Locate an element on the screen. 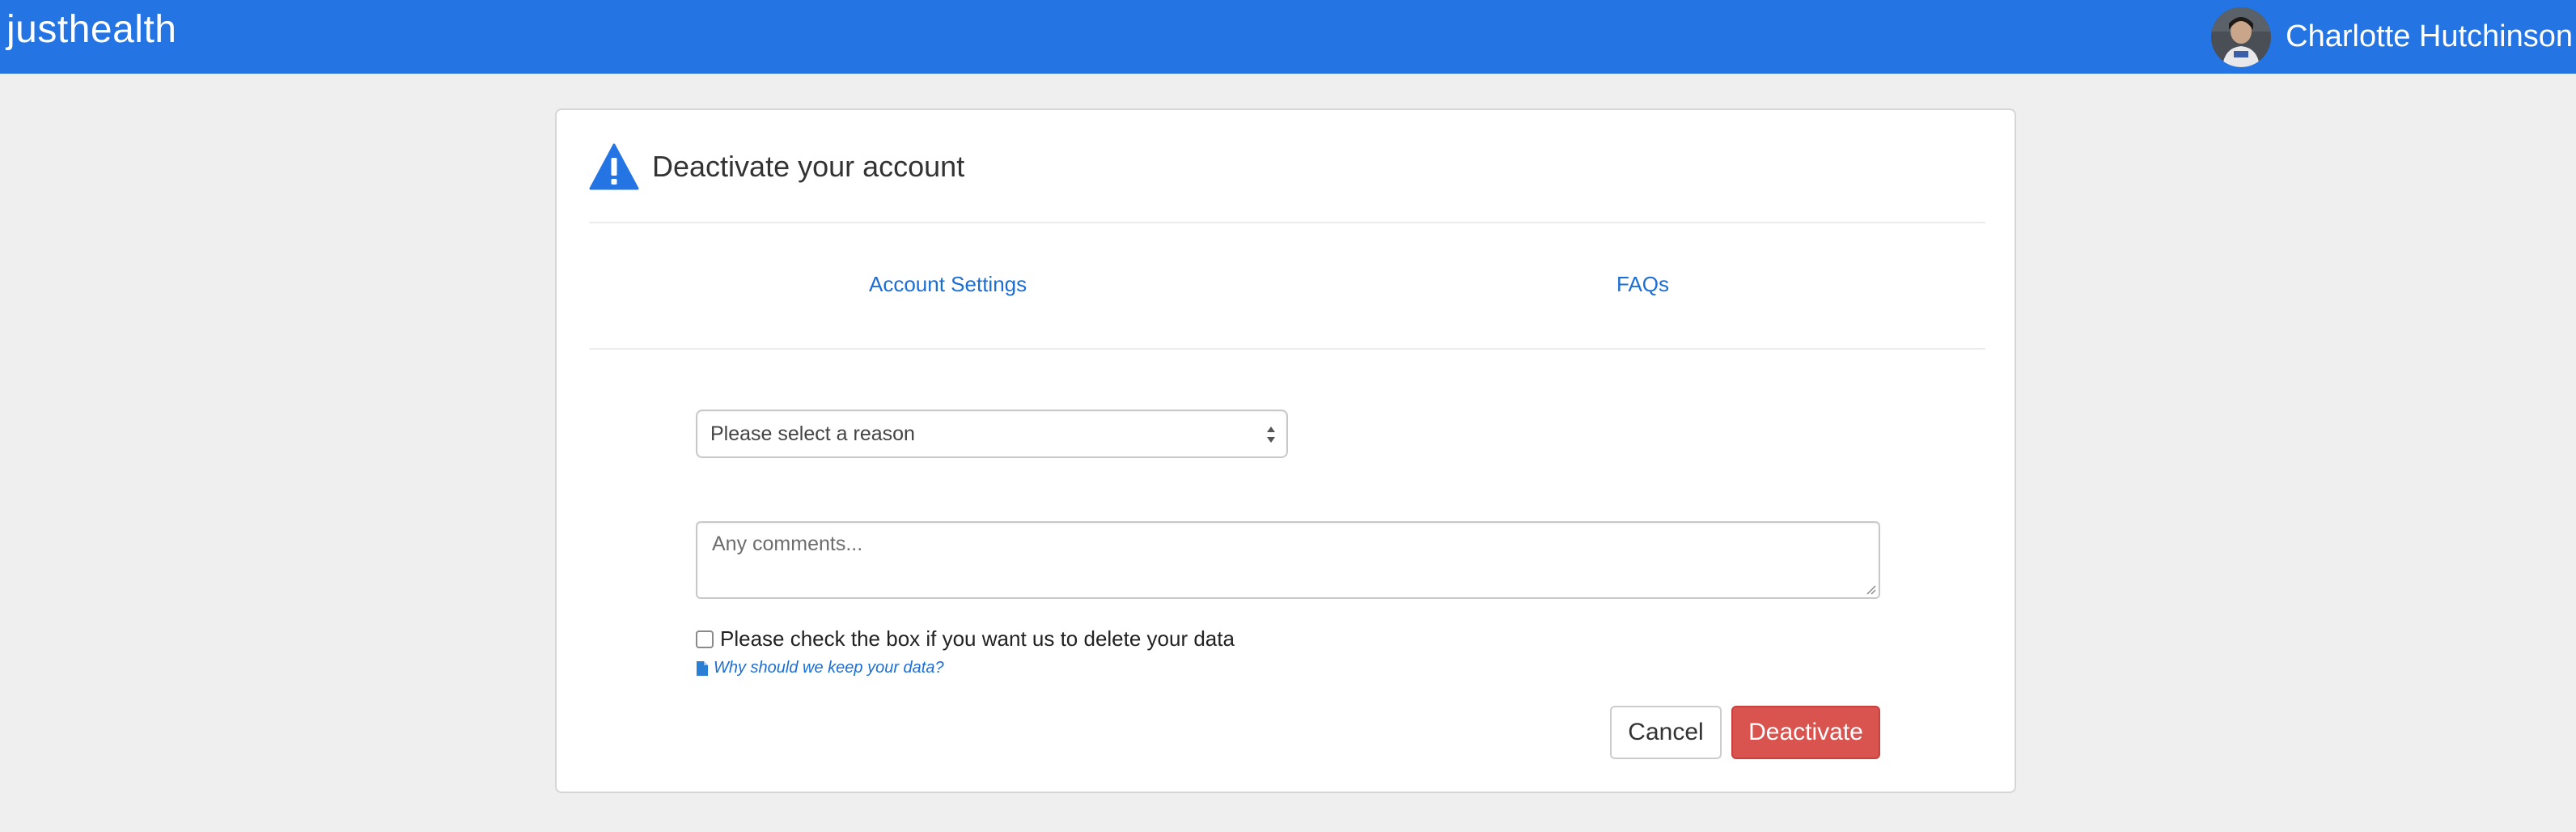 The width and height of the screenshot is (2576, 832). delete-data-checkbox is located at coordinates (705, 639).